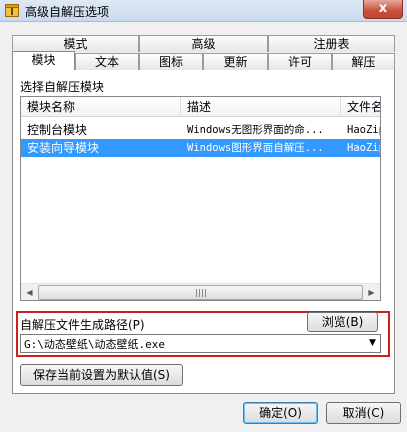 Image resolution: width=407 pixels, height=432 pixels. What do you see at coordinates (67, 12) in the screenshot?
I see `window-title: 高级自解压选项` at bounding box center [67, 12].